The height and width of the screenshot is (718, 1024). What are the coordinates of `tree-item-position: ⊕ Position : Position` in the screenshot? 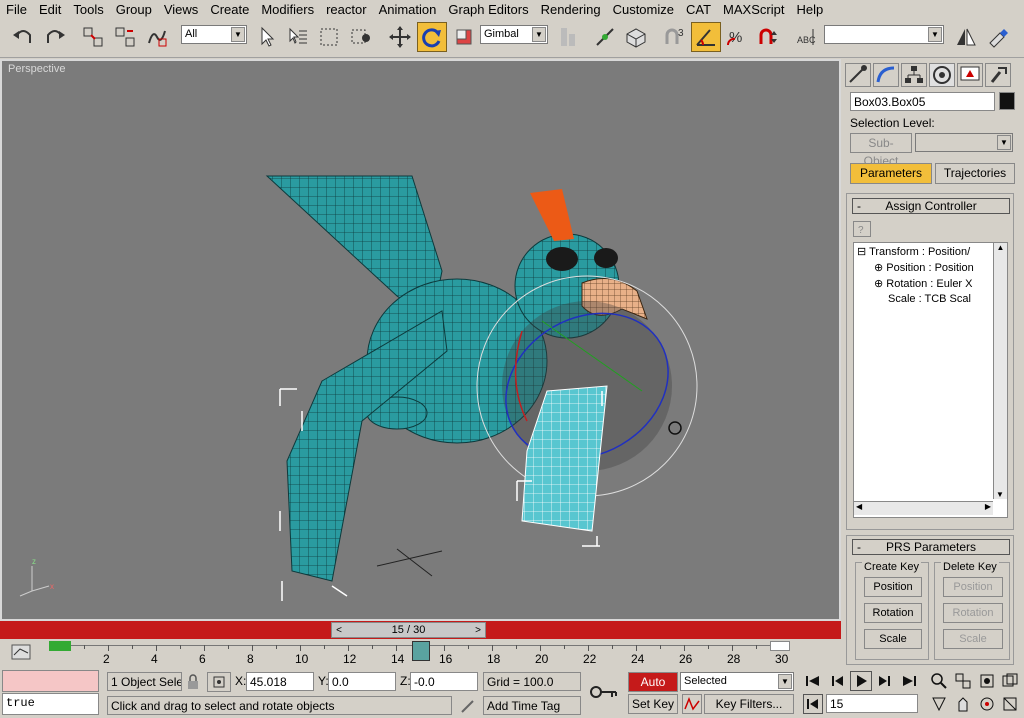 It's located at (924, 267).